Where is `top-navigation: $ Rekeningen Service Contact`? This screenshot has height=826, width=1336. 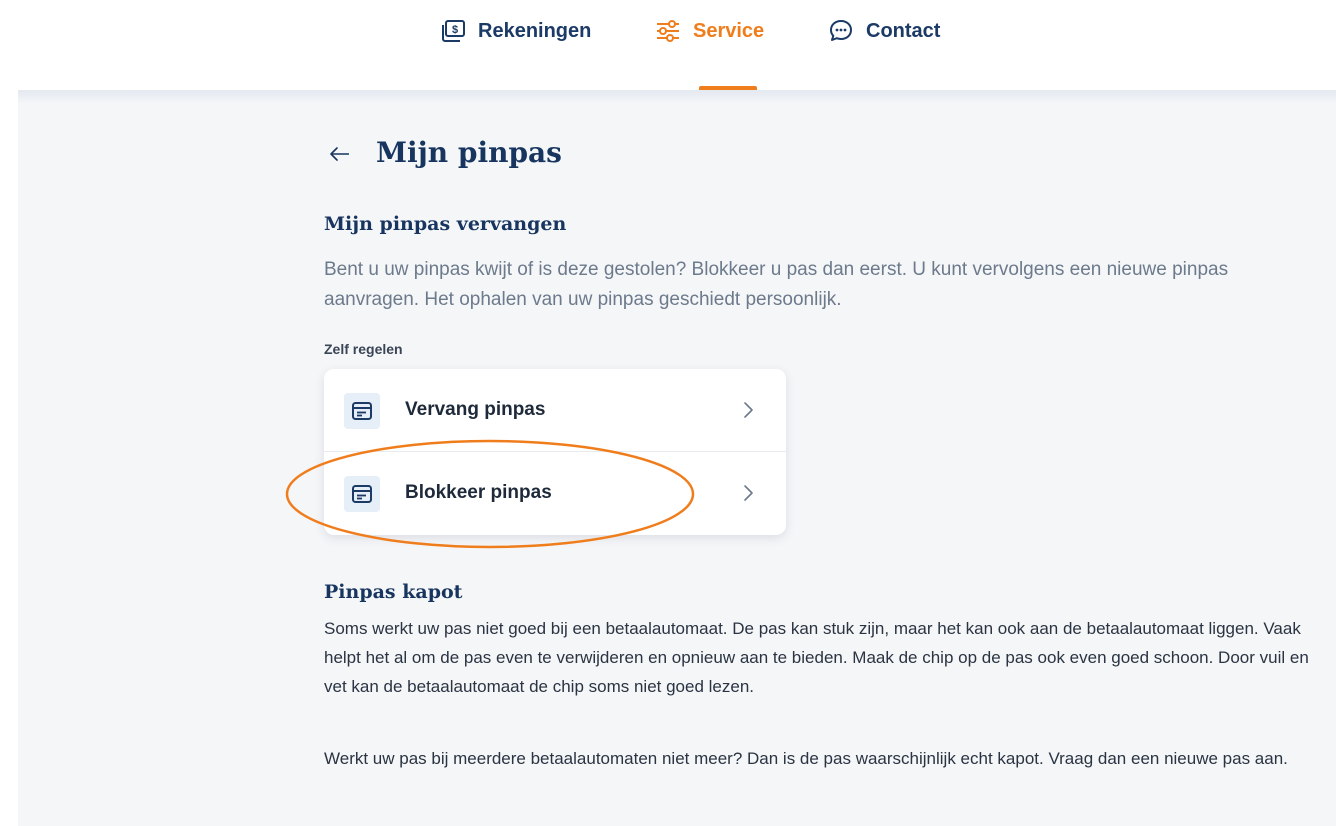 top-navigation: $ Rekeningen Service Contact is located at coordinates (668, 45).